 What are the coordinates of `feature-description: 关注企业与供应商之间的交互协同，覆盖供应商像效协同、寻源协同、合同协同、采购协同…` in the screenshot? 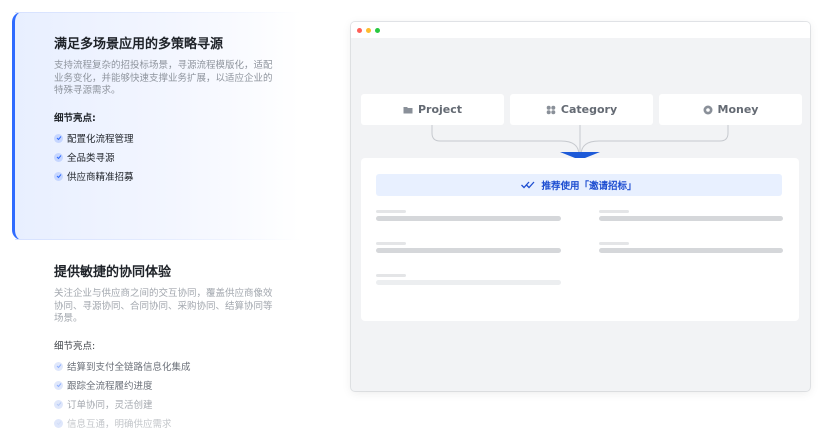 It's located at (163, 306).